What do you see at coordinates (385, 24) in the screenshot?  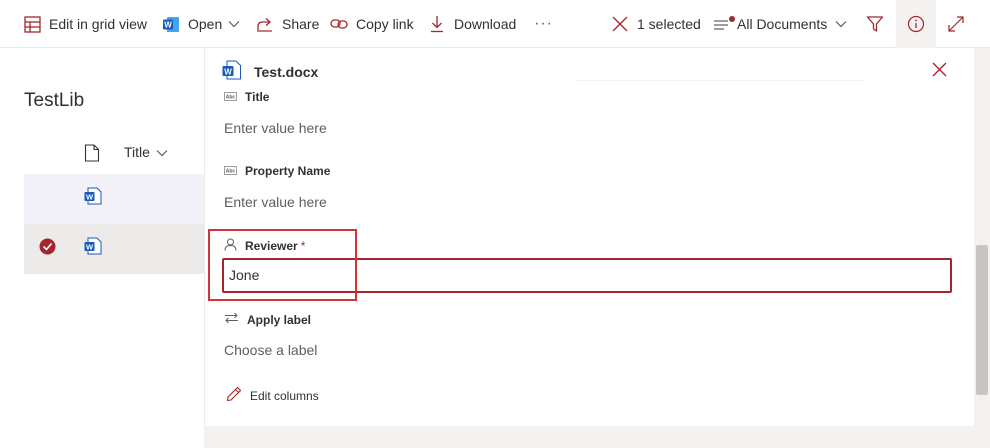 I see `copy-link-label: Copy link` at bounding box center [385, 24].